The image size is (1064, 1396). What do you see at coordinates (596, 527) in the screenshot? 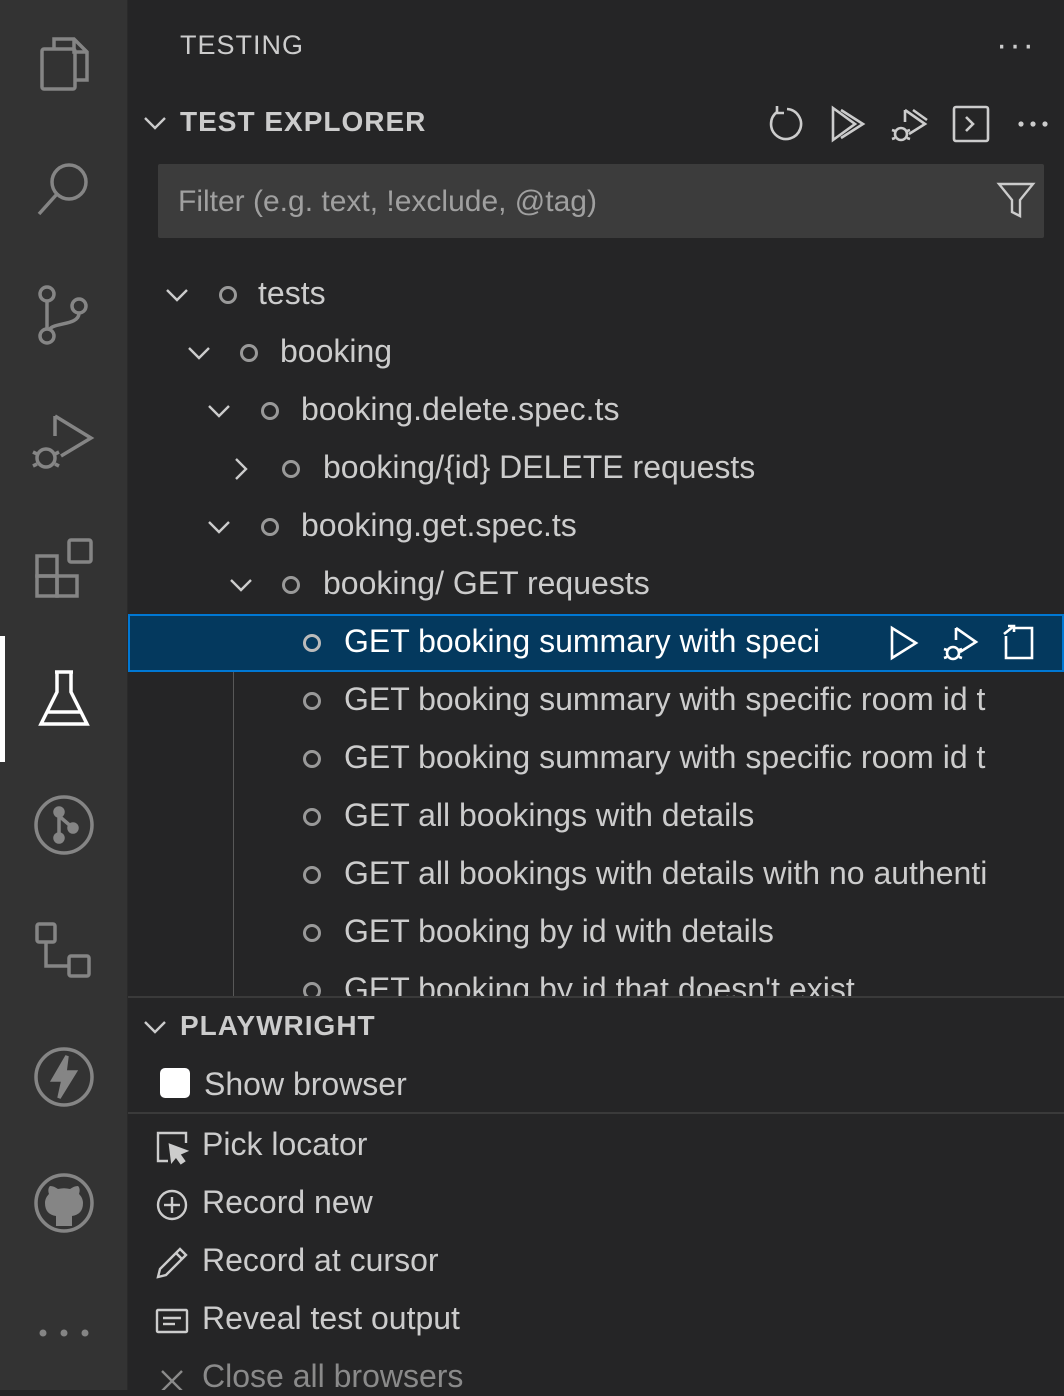
I see `tree-item: booking.get.spec.ts` at bounding box center [596, 527].